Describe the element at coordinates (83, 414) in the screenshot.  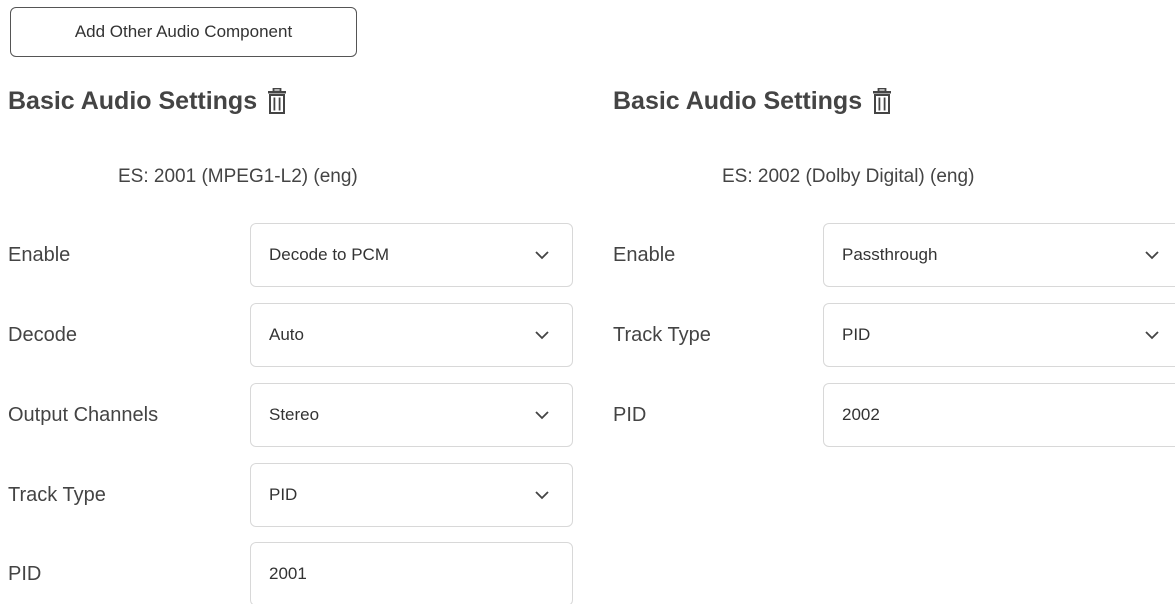
I see `output-channels-label: Output Channels` at that location.